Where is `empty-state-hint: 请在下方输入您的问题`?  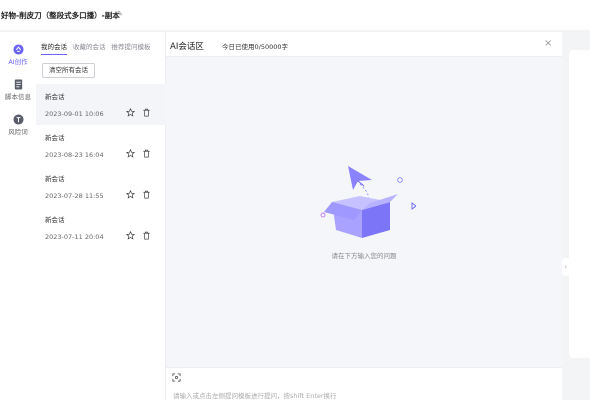 empty-state-hint: 请在下方输入您的问题 is located at coordinates (364, 256).